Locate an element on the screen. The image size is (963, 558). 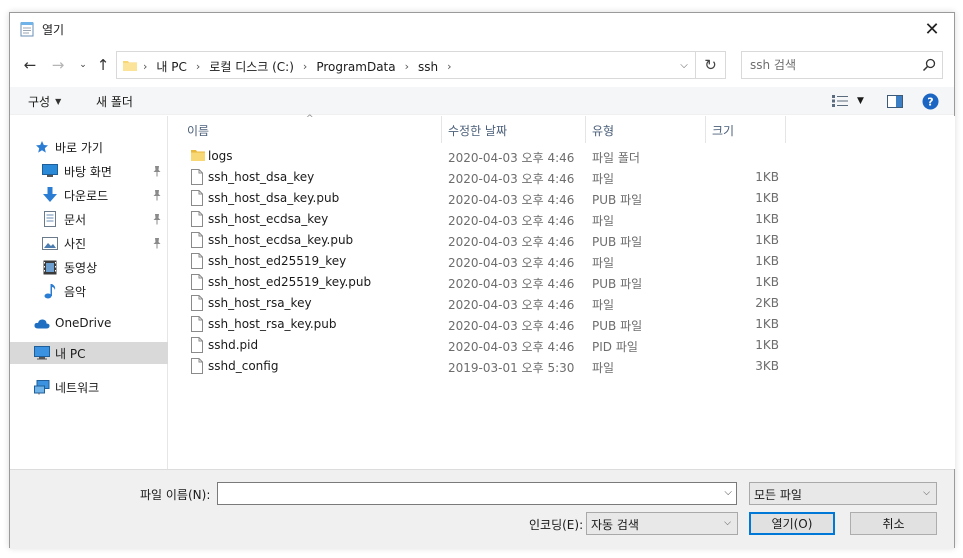
chevron-down-icon: ⌄ is located at coordinates (83, 65).